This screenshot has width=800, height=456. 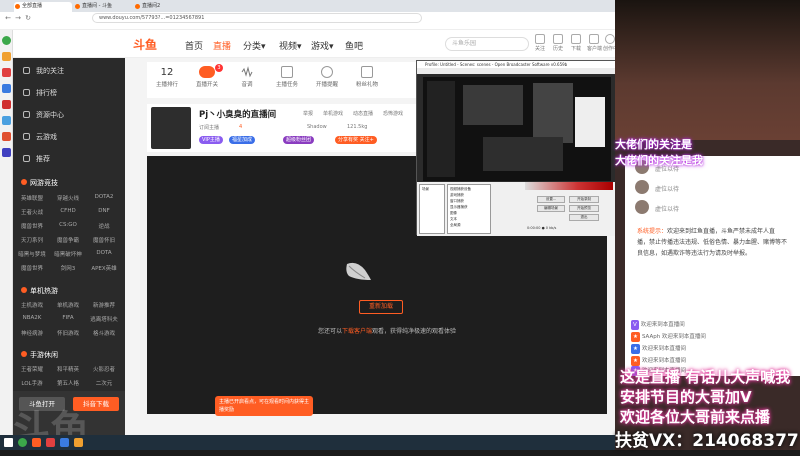 What do you see at coordinates (540, 43) in the screenshot?
I see `follow-header-button: 关注` at bounding box center [540, 43].